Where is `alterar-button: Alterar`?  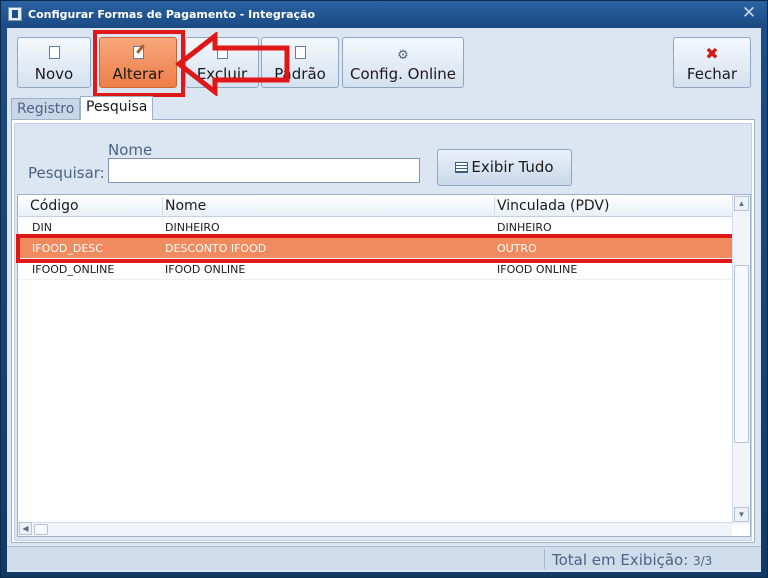 alterar-button: Alterar is located at coordinates (138, 62).